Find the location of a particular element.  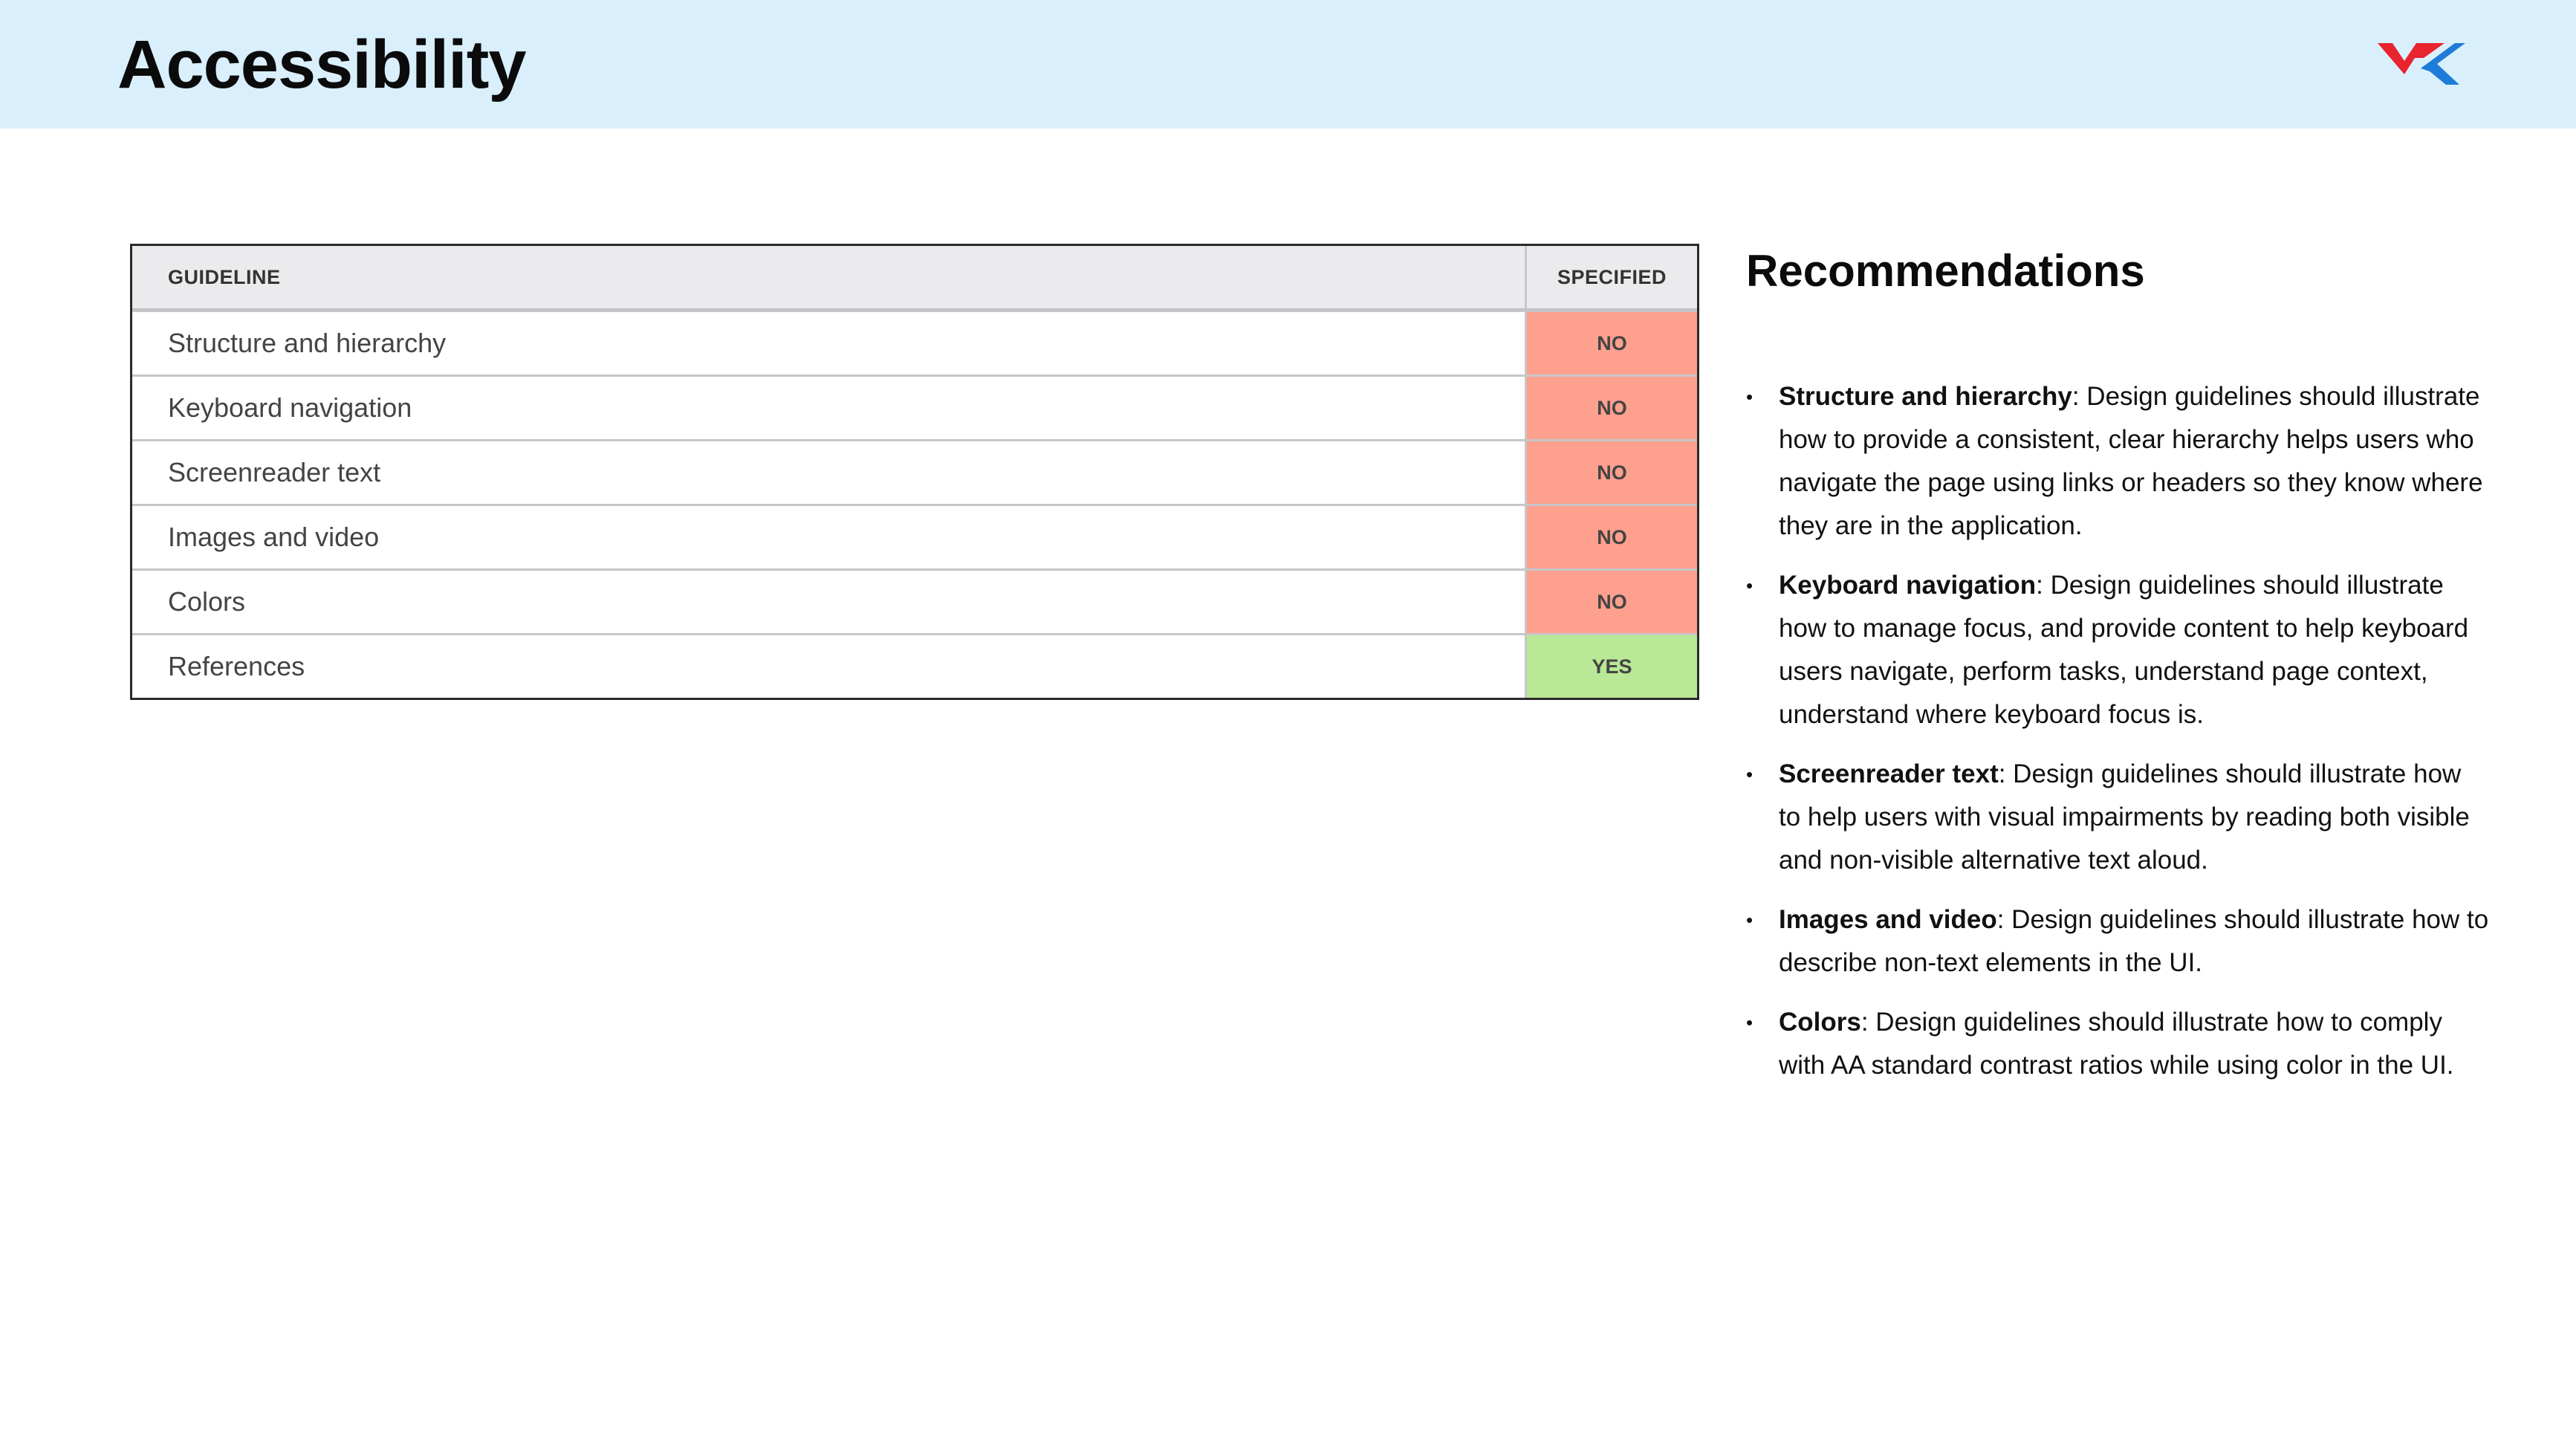

recommendations-heading: Recommendations is located at coordinates (1945, 271).